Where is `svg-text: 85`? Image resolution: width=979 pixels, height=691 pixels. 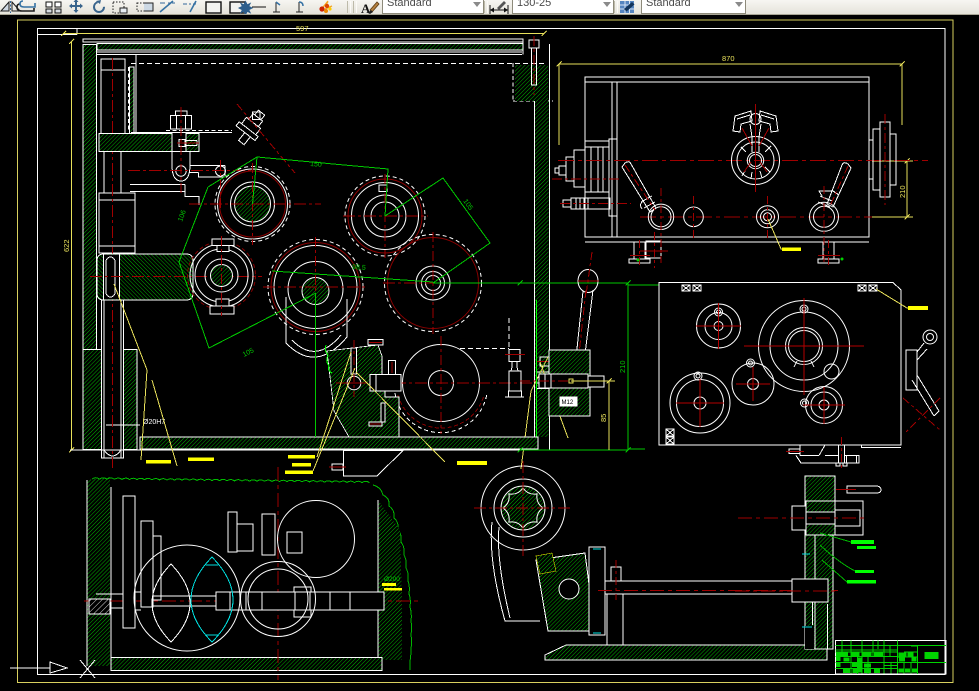
svg-text: 85 is located at coordinates (603, 418).